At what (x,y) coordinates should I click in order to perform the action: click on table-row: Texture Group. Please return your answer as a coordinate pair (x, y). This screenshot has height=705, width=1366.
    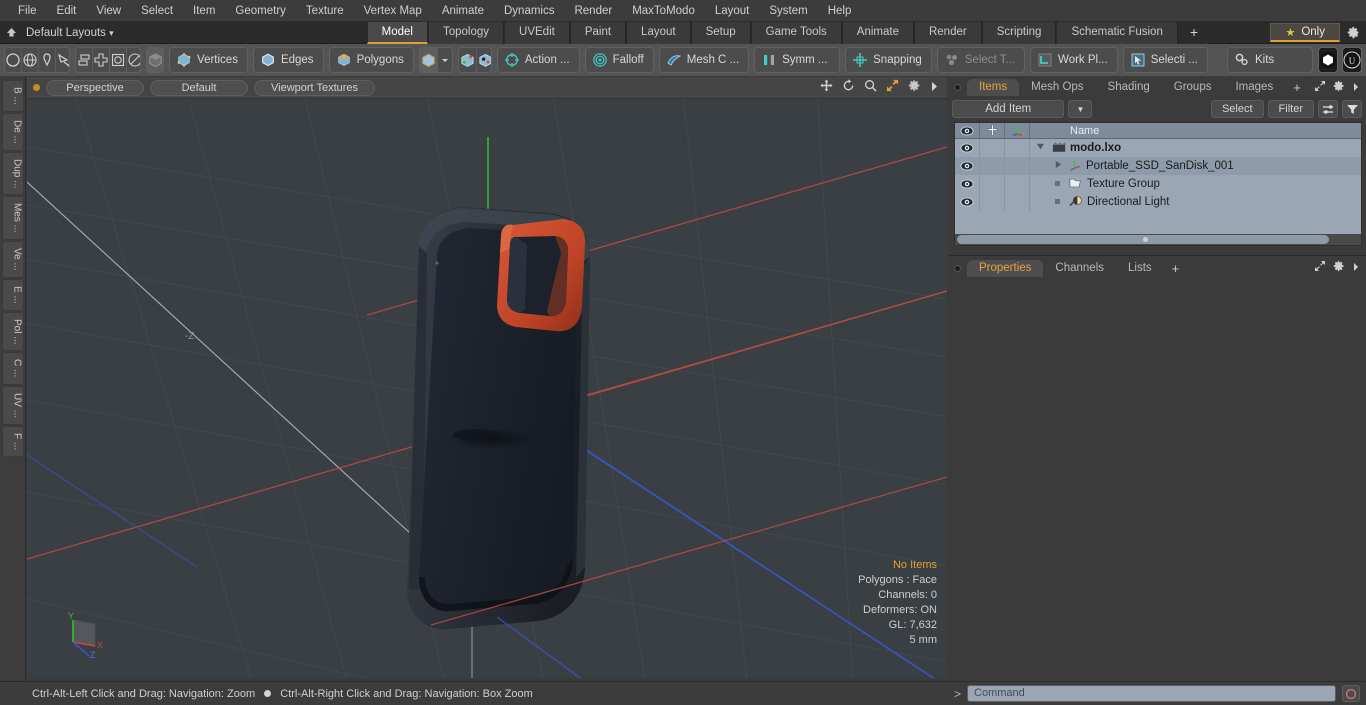
    Looking at the image, I should click on (1158, 184).